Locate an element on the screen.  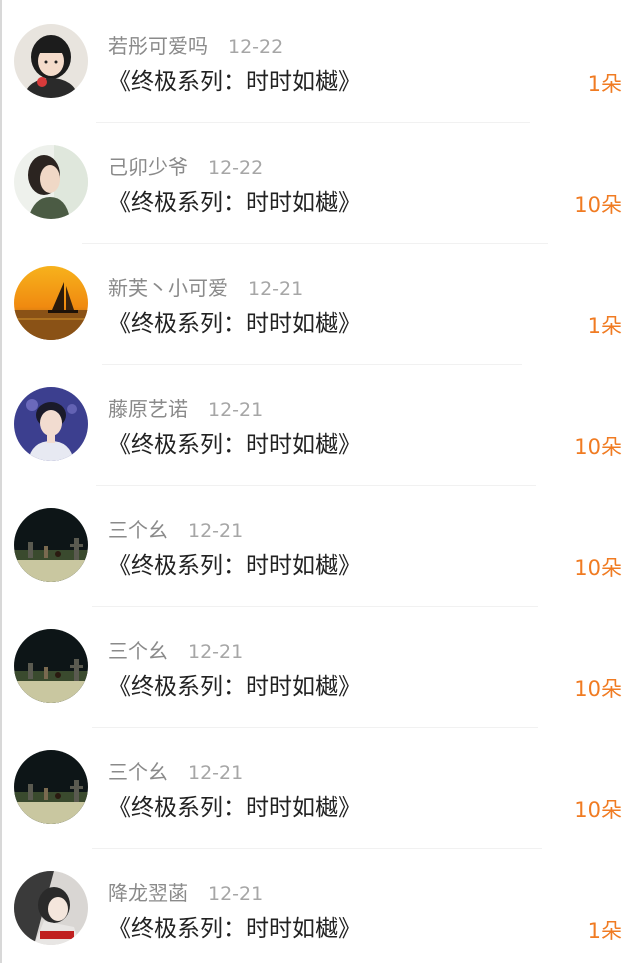
young-man-portrait-icon is located at coordinates (51, 424).